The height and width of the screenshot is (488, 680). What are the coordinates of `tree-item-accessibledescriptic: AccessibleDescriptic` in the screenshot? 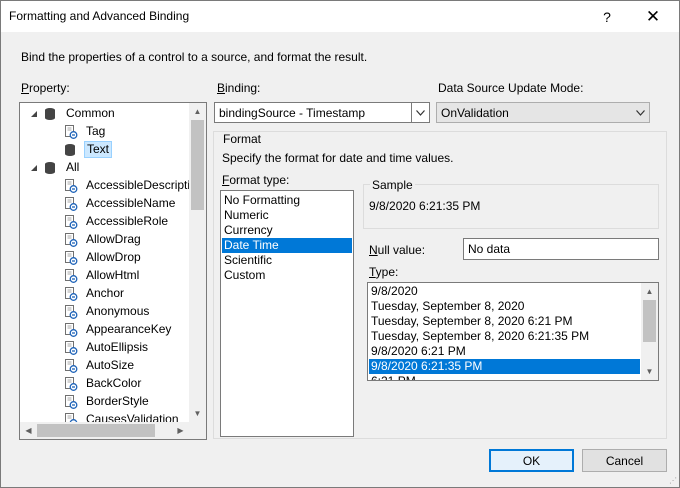 It's located at (131, 185).